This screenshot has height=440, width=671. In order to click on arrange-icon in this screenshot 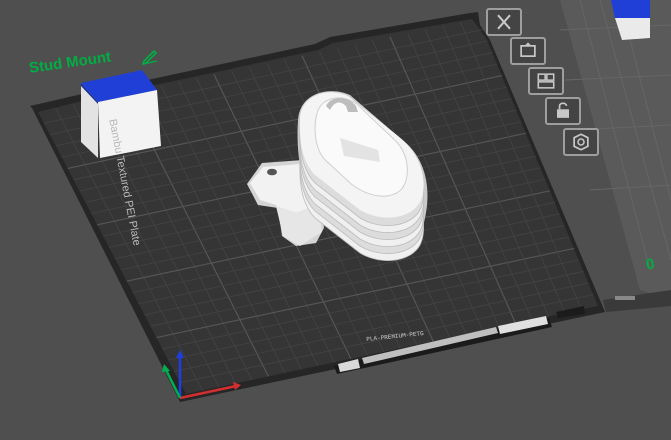, I will do `click(546, 81)`.